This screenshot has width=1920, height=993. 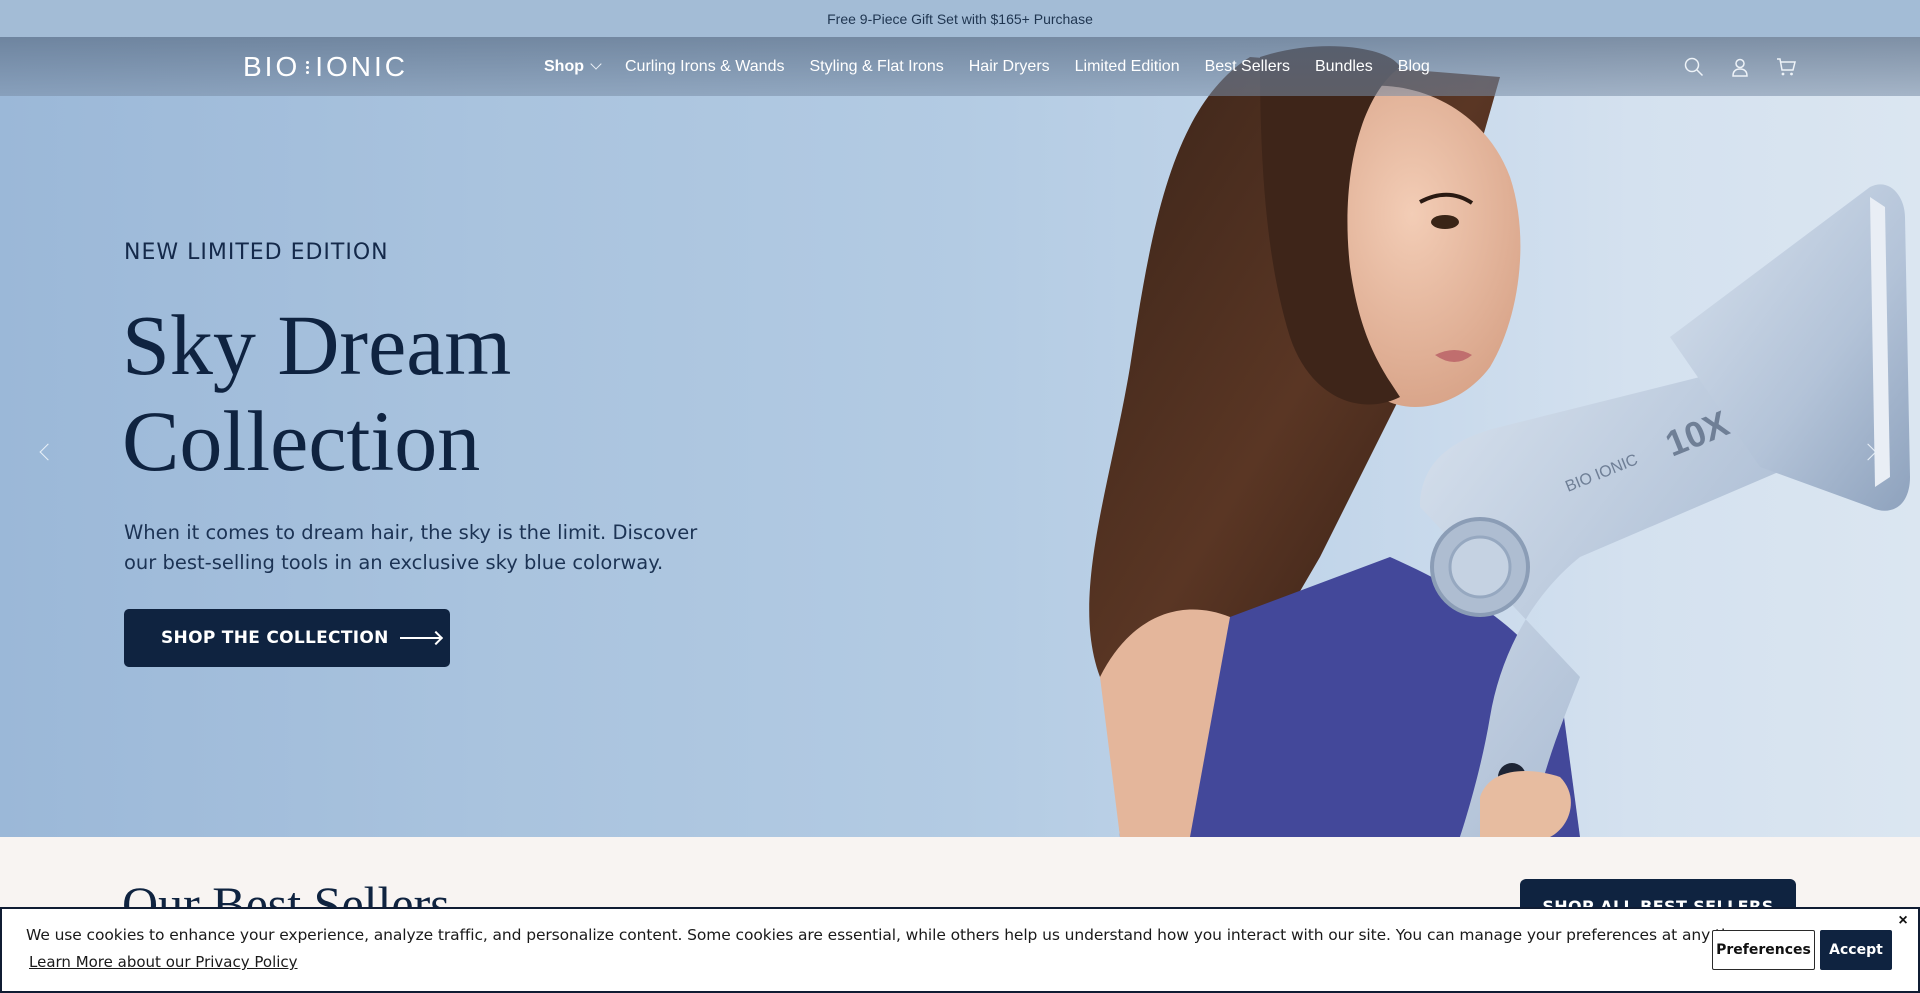 What do you see at coordinates (1009, 67) in the screenshot?
I see `nav-hair-dryers: Hair Dryers` at bounding box center [1009, 67].